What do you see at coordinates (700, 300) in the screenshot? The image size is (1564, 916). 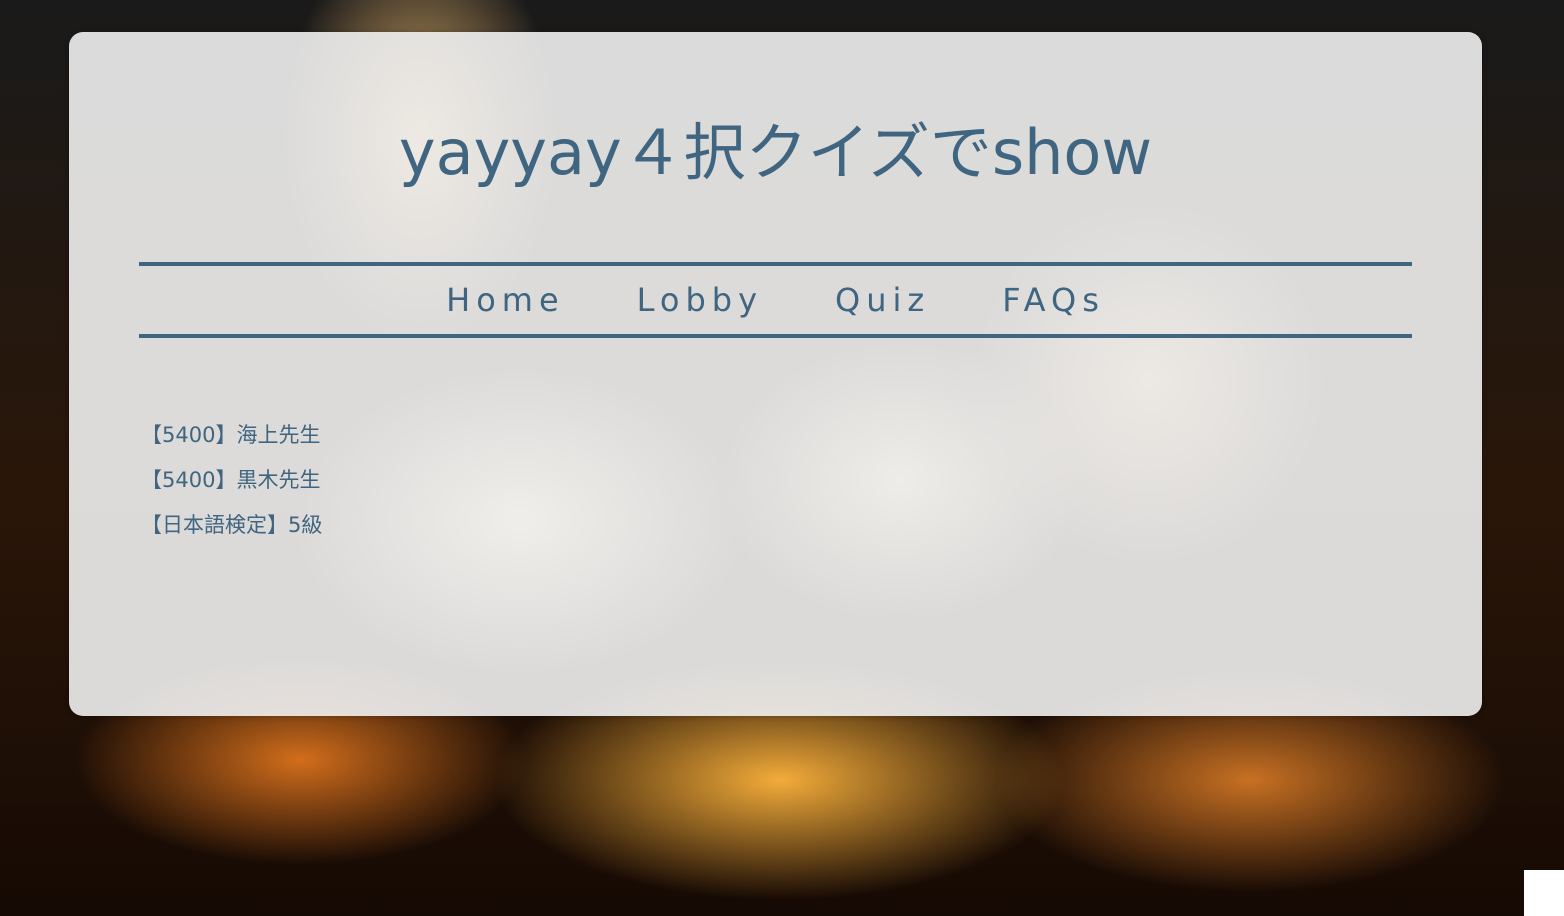 I see `nav-lobby-link: Lobby` at bounding box center [700, 300].